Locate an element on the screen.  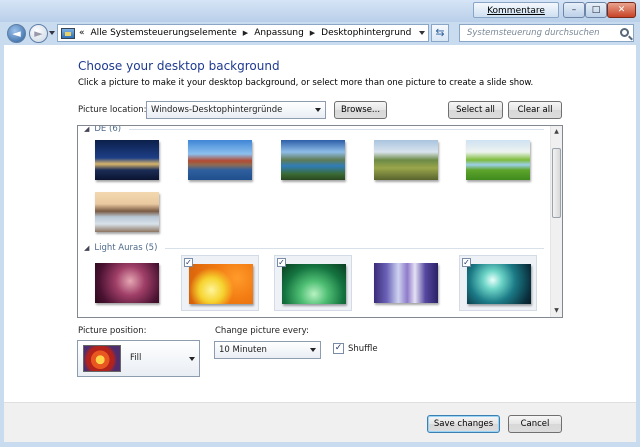
position-preview-image is located at coordinates (102, 358).